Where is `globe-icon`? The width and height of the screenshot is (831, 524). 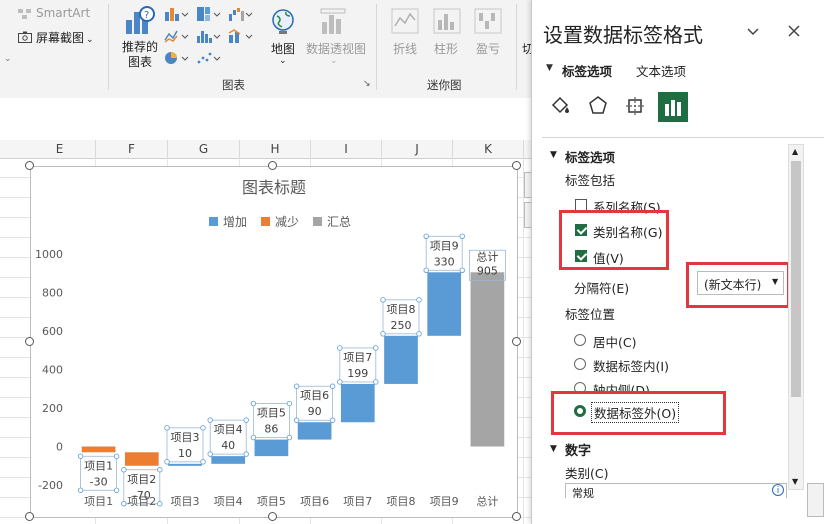 globe-icon is located at coordinates (283, 23).